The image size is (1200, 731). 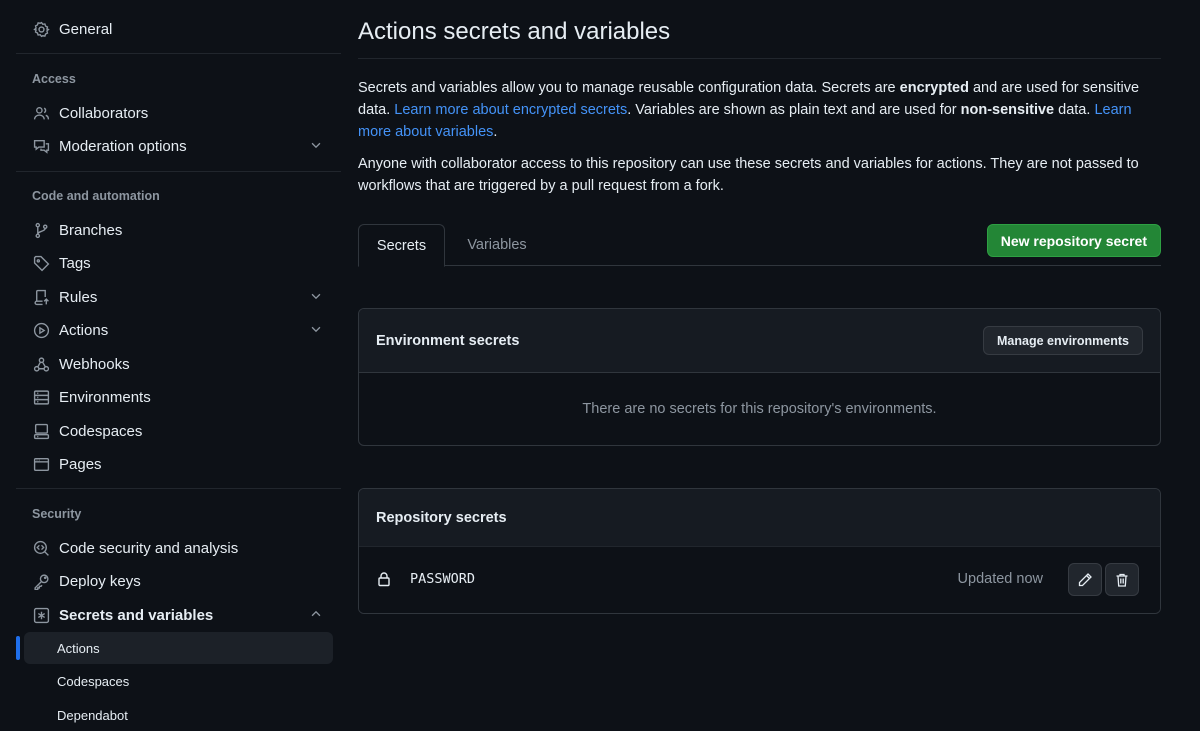 What do you see at coordinates (41, 297) in the screenshot?
I see `repo-push-icon` at bounding box center [41, 297].